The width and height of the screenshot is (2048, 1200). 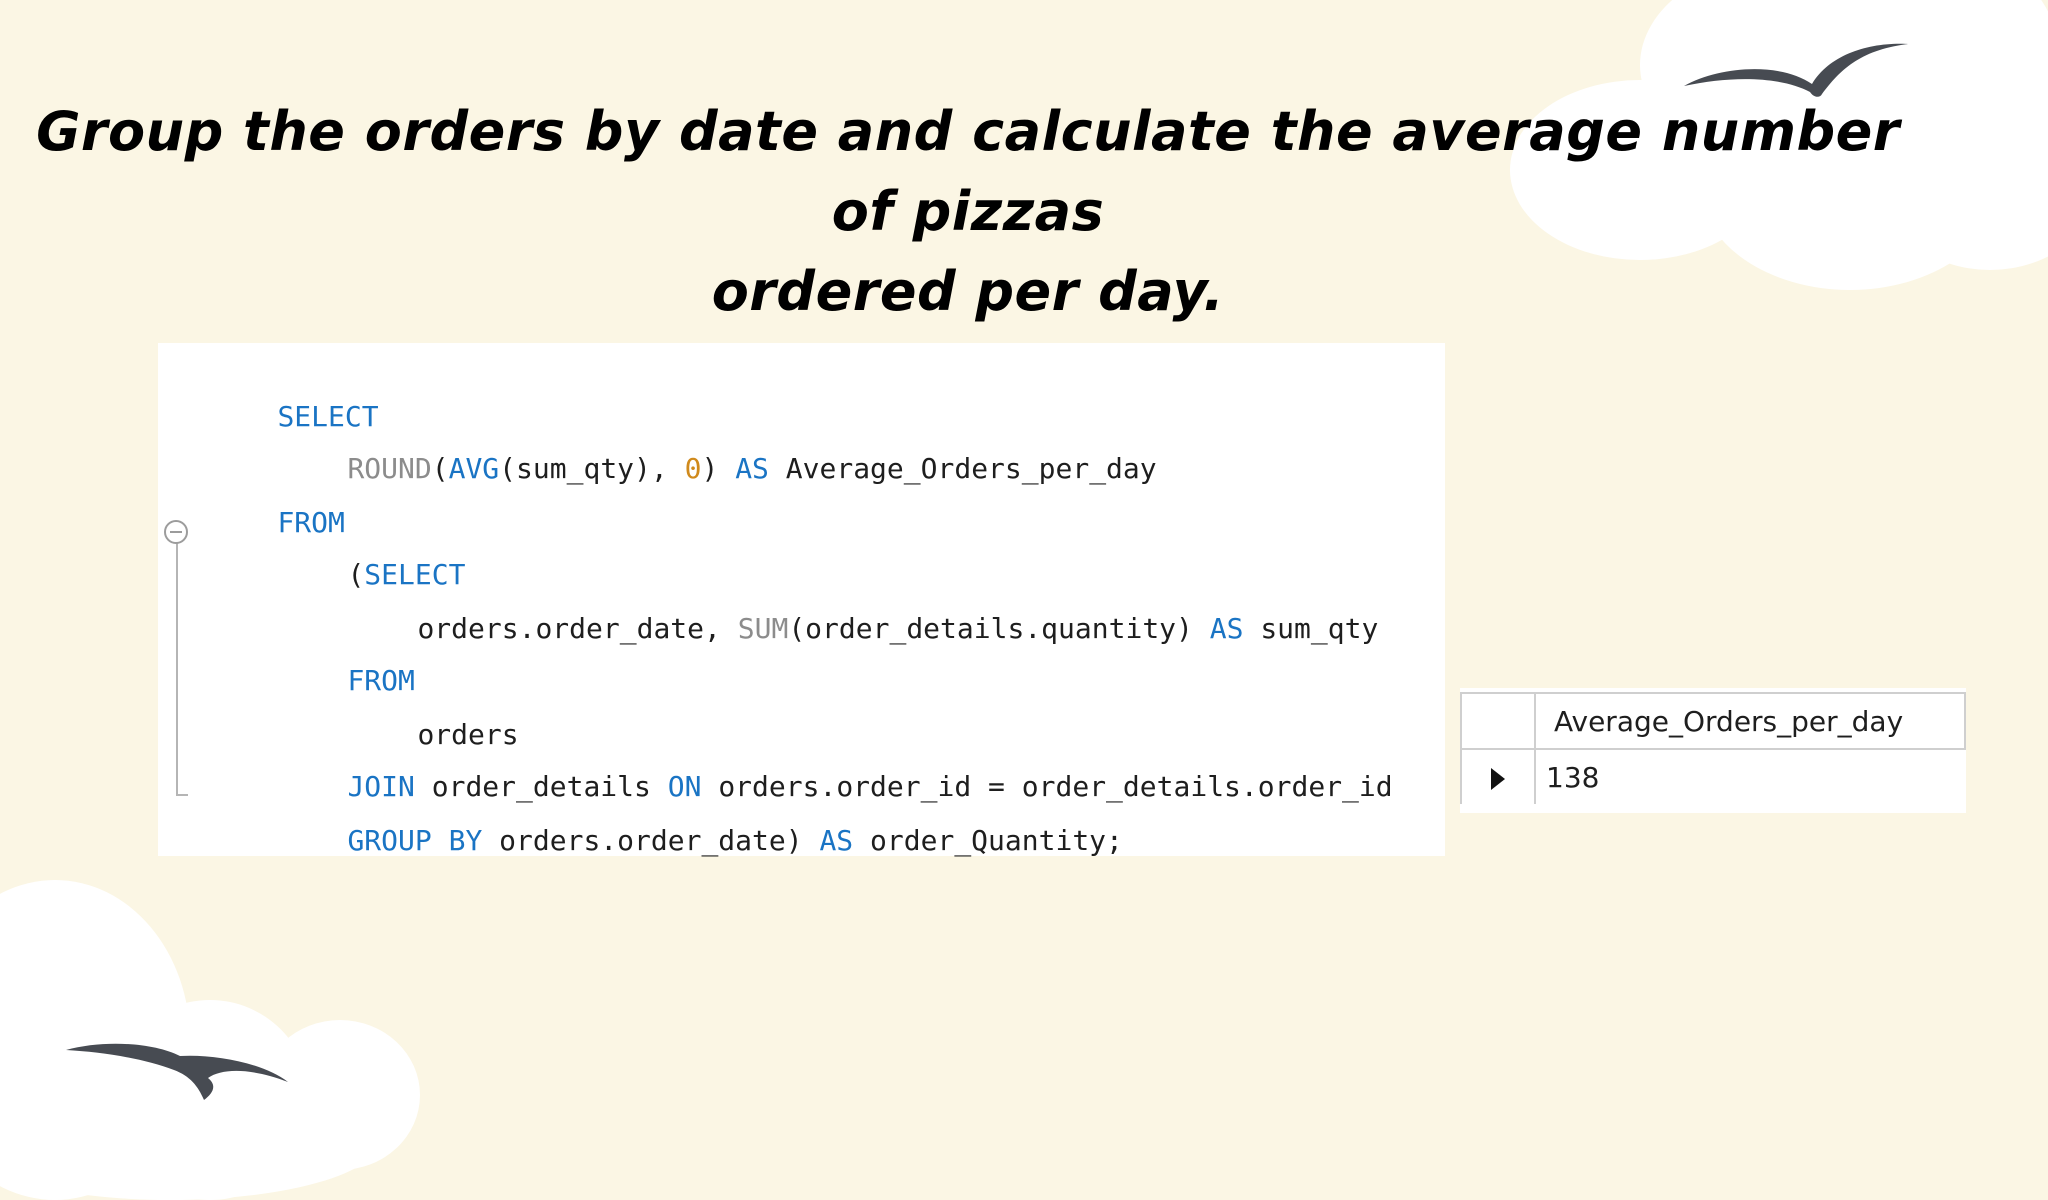 What do you see at coordinates (474, 468) in the screenshot?
I see `code-keyword: AVG` at bounding box center [474, 468].